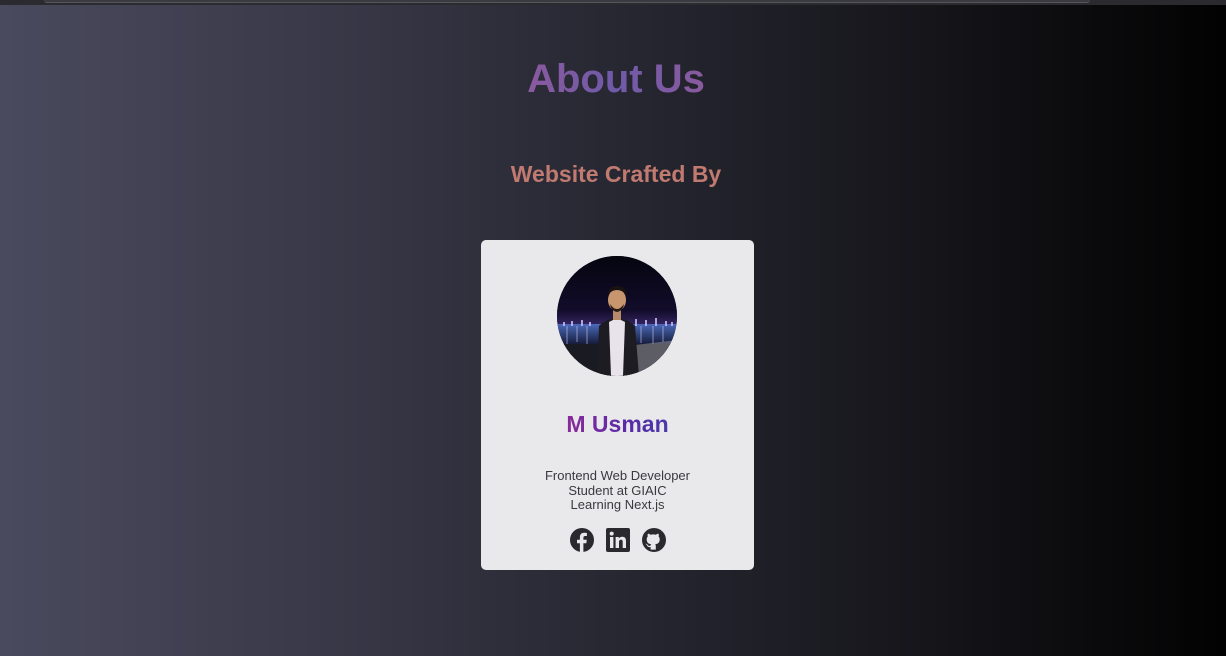  I want to click on browser-top-strip, so click(613, 2).